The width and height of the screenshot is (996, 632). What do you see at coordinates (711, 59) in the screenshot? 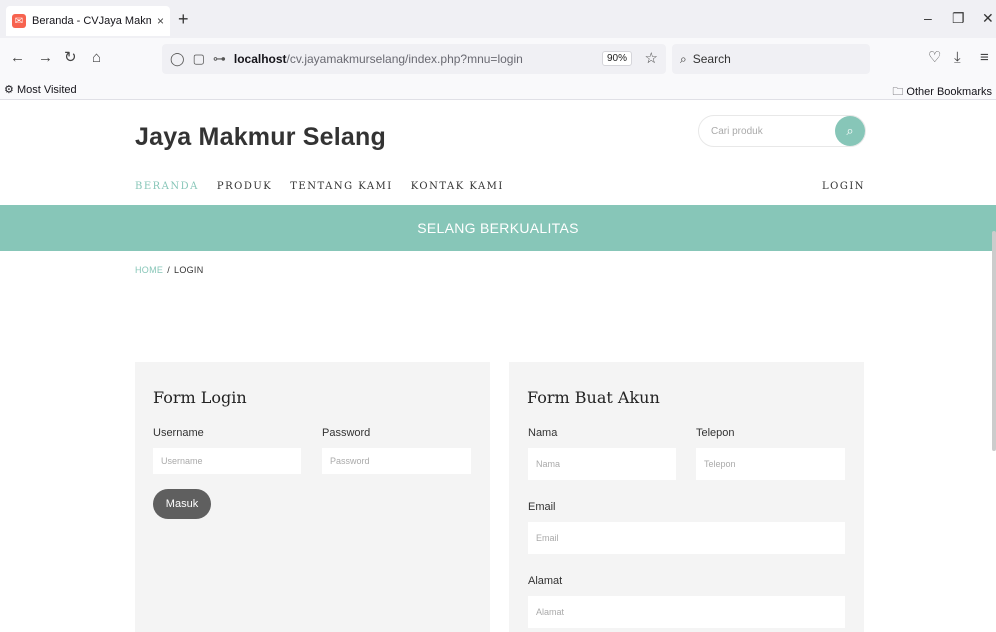
I see `browser-search-label: Search` at bounding box center [711, 59].